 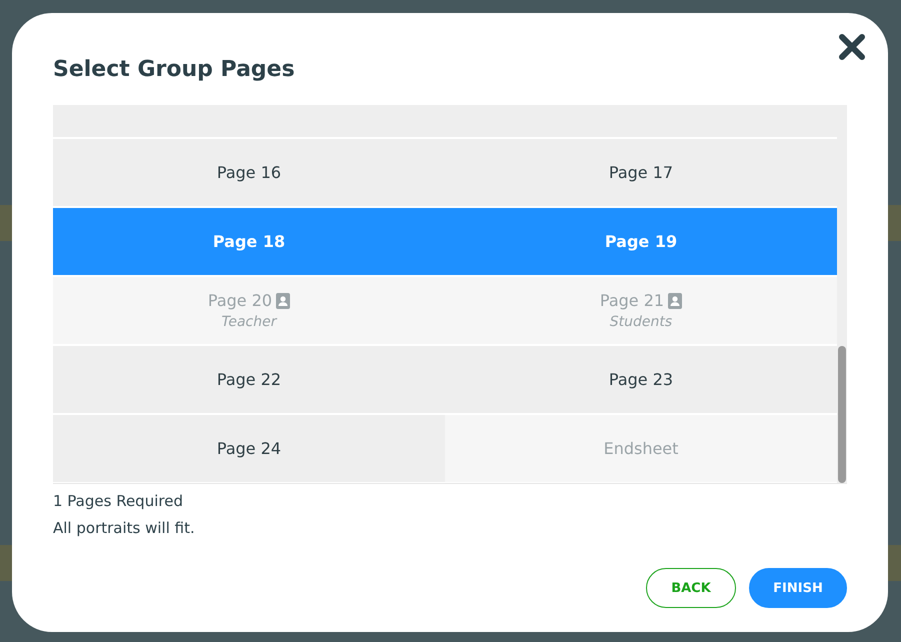 What do you see at coordinates (641, 322) in the screenshot?
I see `page-sublabel: Students` at bounding box center [641, 322].